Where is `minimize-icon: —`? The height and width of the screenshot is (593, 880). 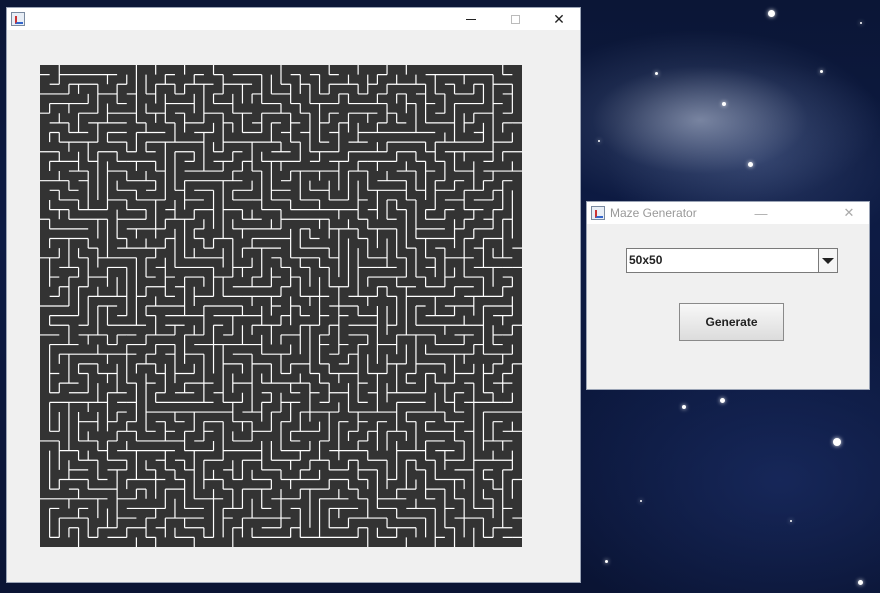 minimize-icon: — is located at coordinates (761, 213).